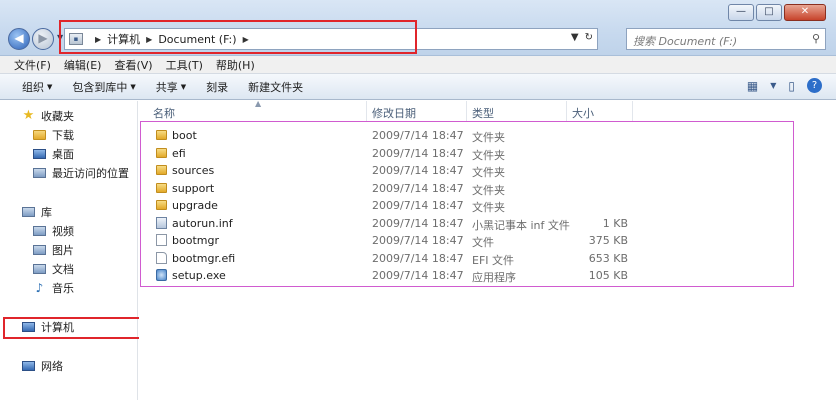  What do you see at coordinates (63, 250) in the screenshot?
I see `sidebar-item-label: 图片` at bounding box center [63, 250].